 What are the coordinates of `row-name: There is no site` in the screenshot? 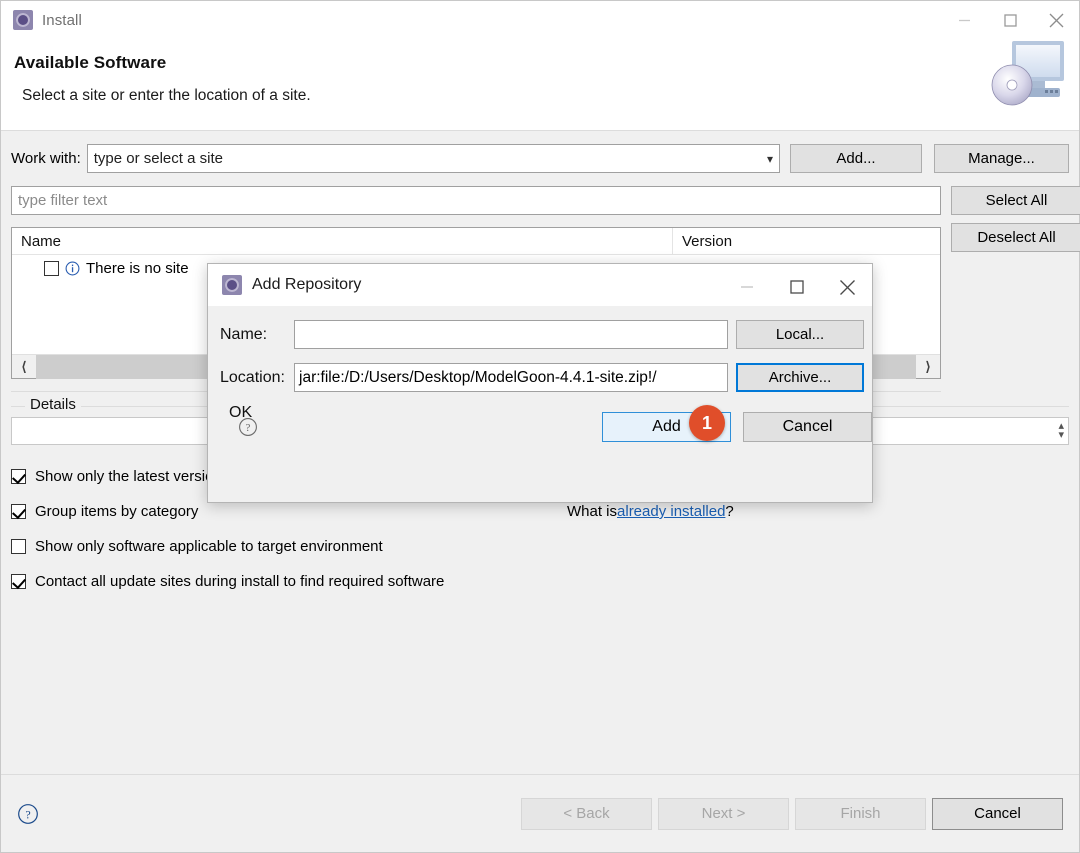 It's located at (137, 268).